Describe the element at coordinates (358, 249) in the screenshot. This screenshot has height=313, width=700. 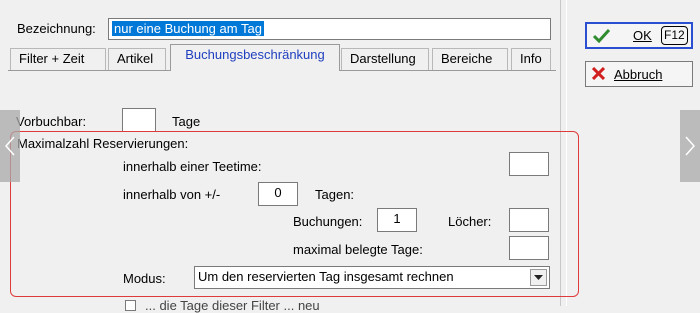
I see `belegte-tage-label: maximal belegte Tage:` at that location.